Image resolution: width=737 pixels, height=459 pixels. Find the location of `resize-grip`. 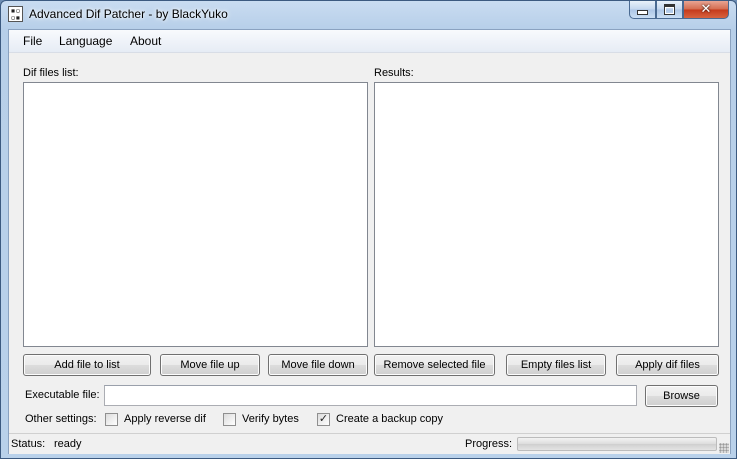

resize-grip is located at coordinates (724, 448).